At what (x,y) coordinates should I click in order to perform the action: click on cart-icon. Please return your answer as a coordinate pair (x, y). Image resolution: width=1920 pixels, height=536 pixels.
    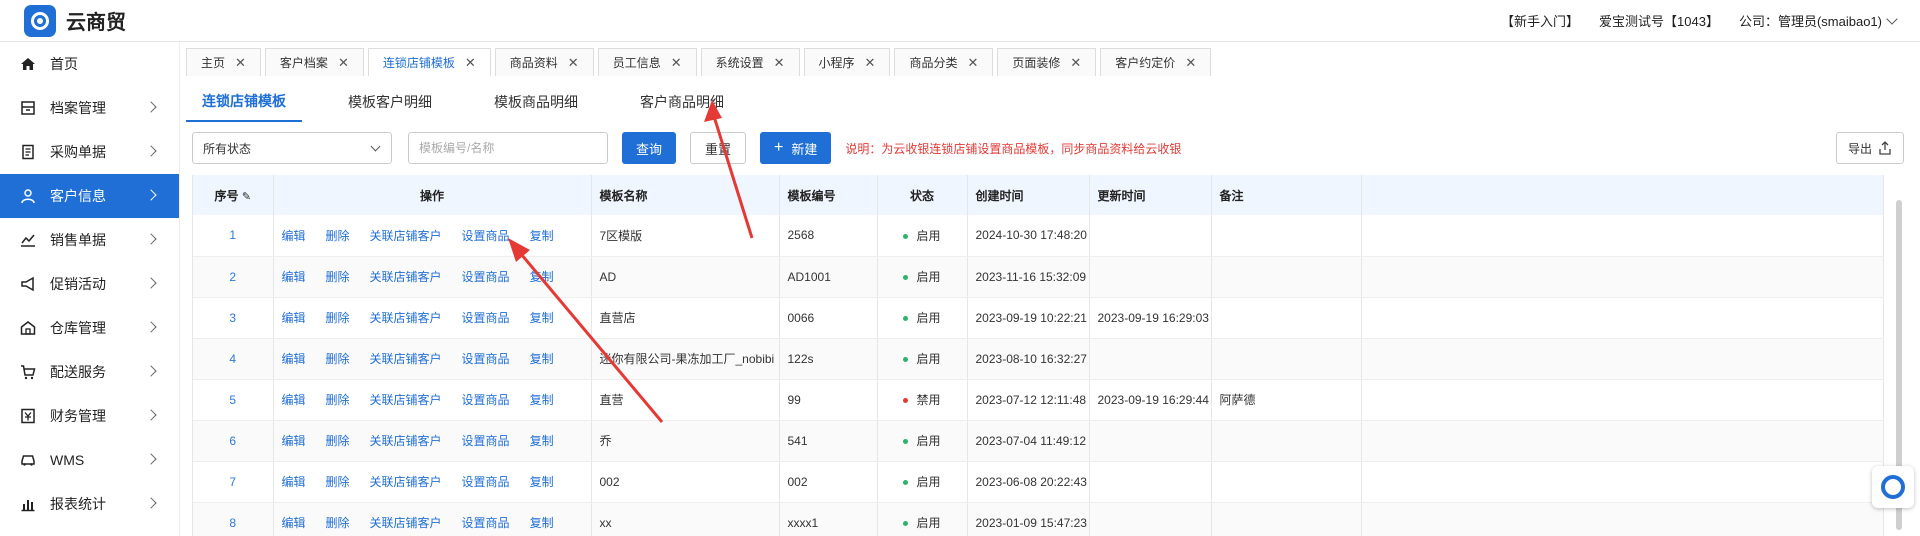
    Looking at the image, I should click on (28, 372).